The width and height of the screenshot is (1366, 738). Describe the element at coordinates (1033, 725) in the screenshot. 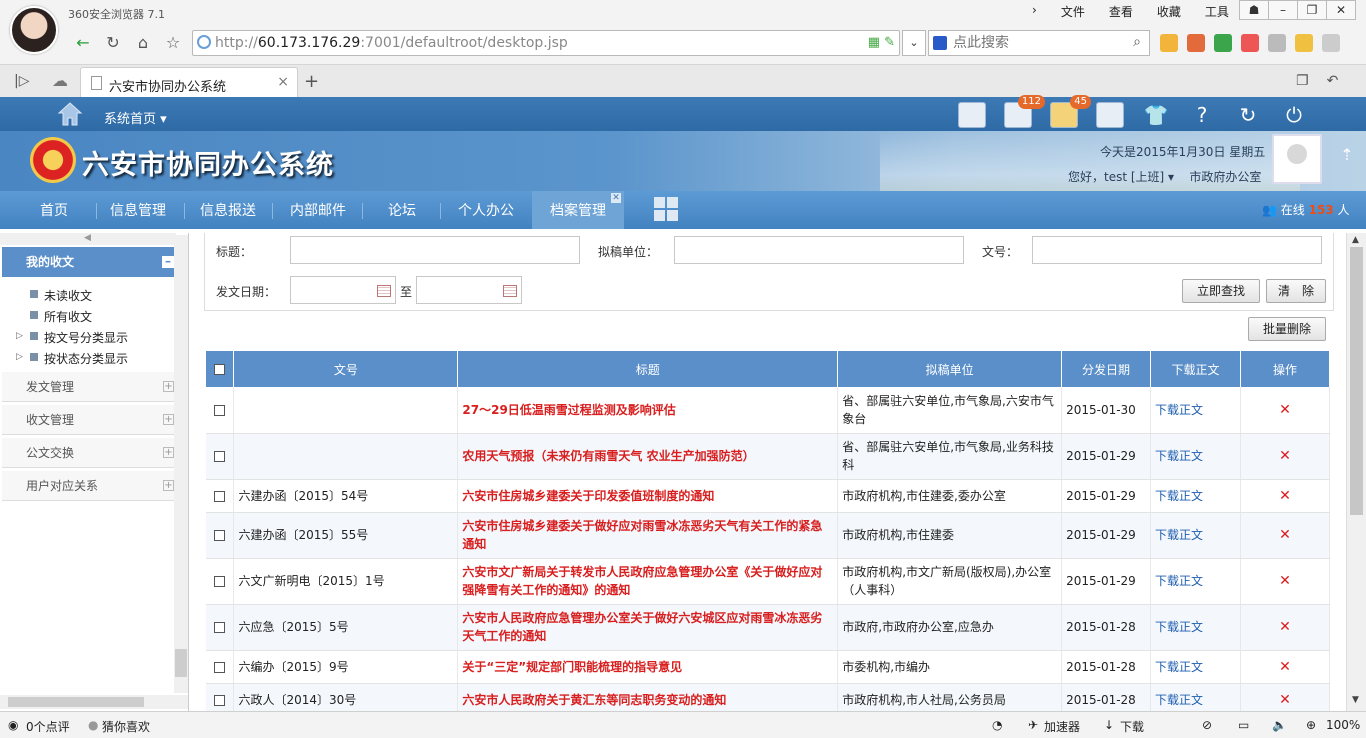

I see `accelerator-icon: ✈` at that location.